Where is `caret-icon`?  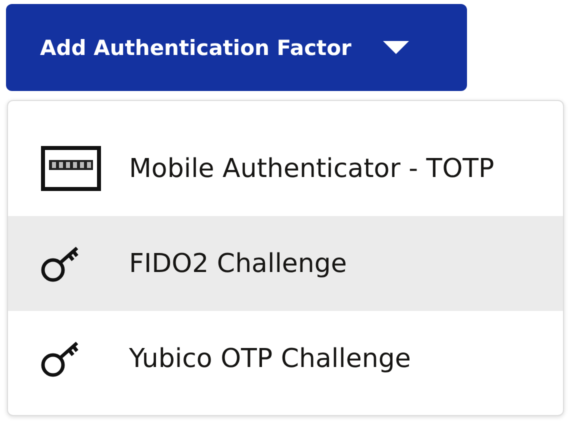
caret-icon is located at coordinates (396, 47).